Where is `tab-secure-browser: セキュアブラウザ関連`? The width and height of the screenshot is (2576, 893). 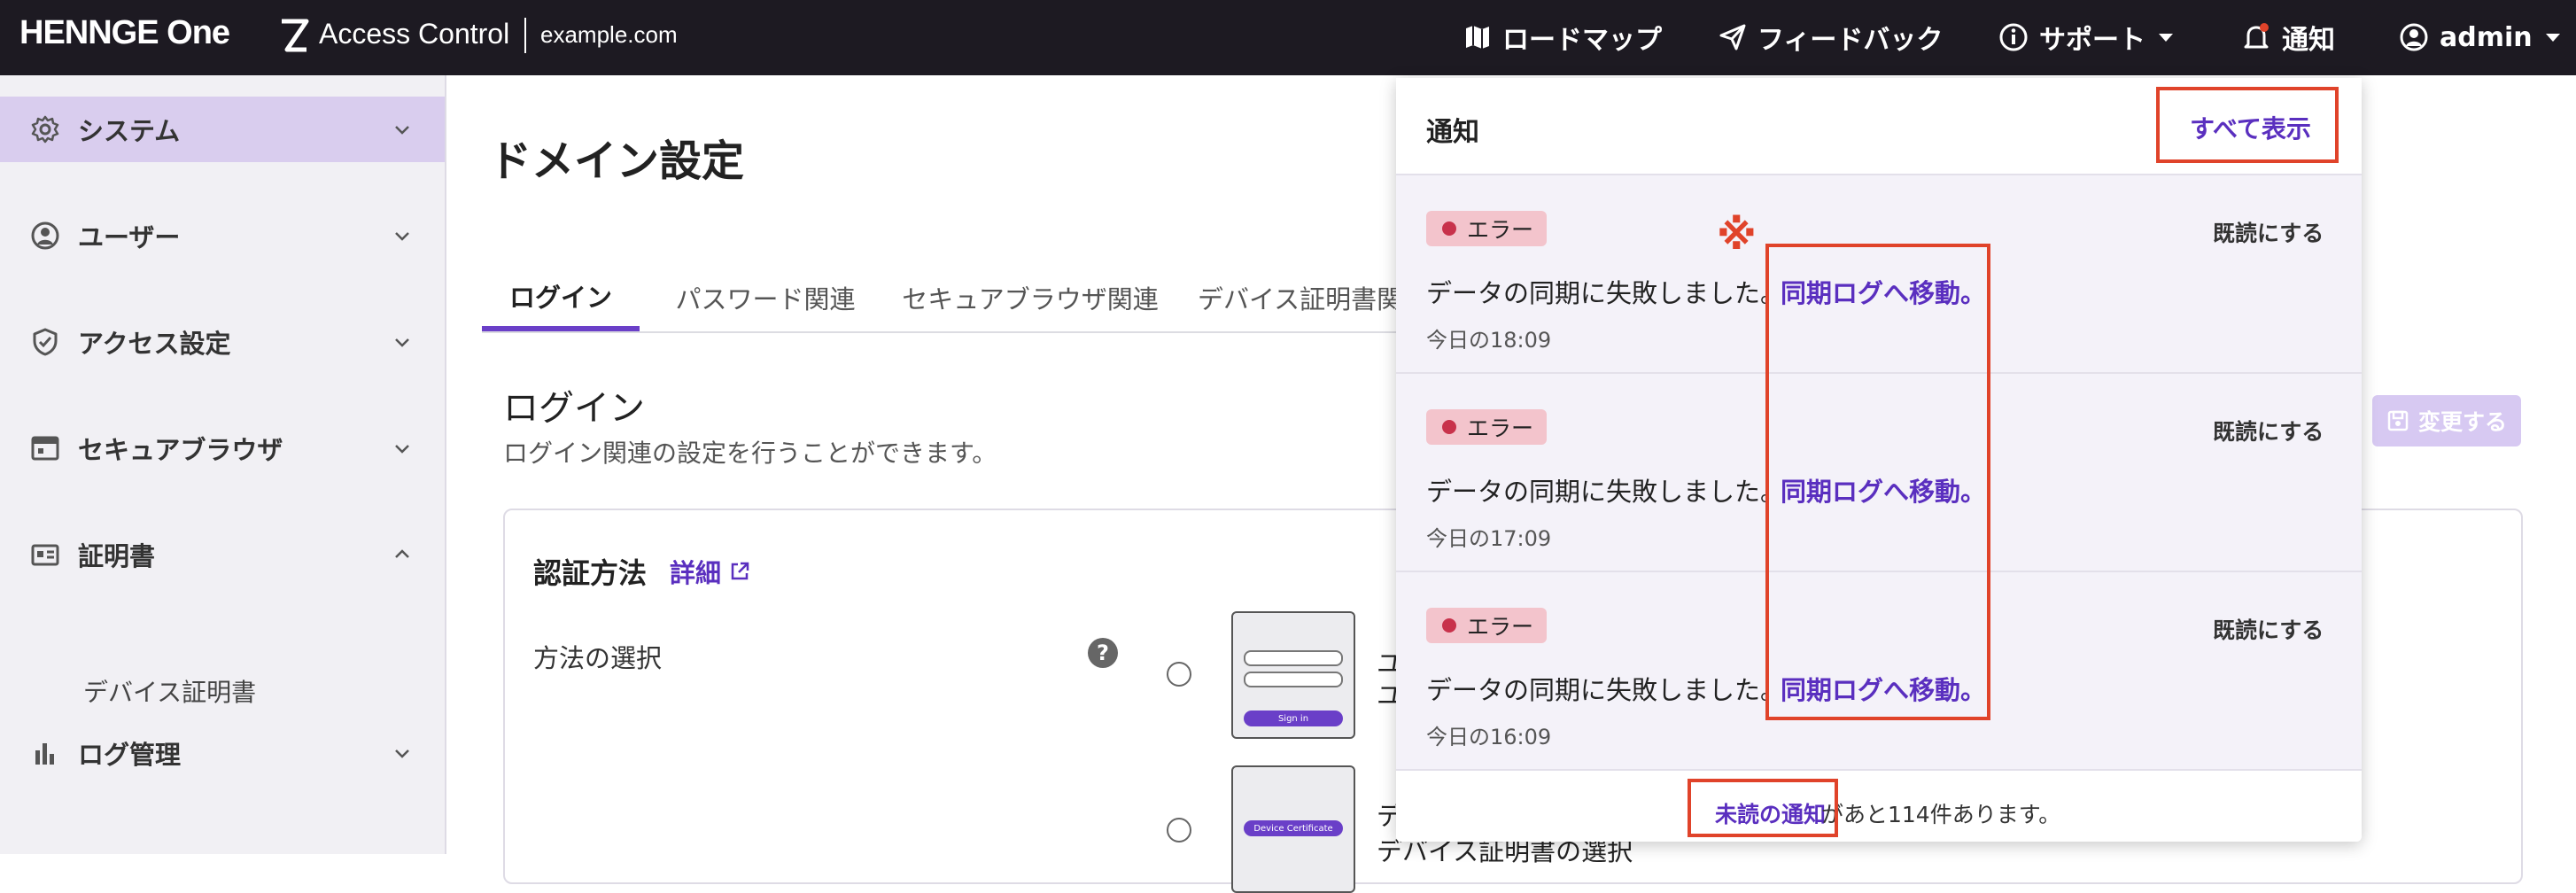 tab-secure-browser: セキュアブラウザ関連 is located at coordinates (1030, 298).